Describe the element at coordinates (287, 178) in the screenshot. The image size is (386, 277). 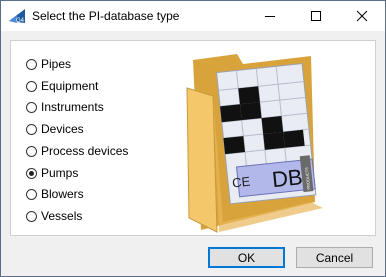
I see `db-label: DB` at that location.